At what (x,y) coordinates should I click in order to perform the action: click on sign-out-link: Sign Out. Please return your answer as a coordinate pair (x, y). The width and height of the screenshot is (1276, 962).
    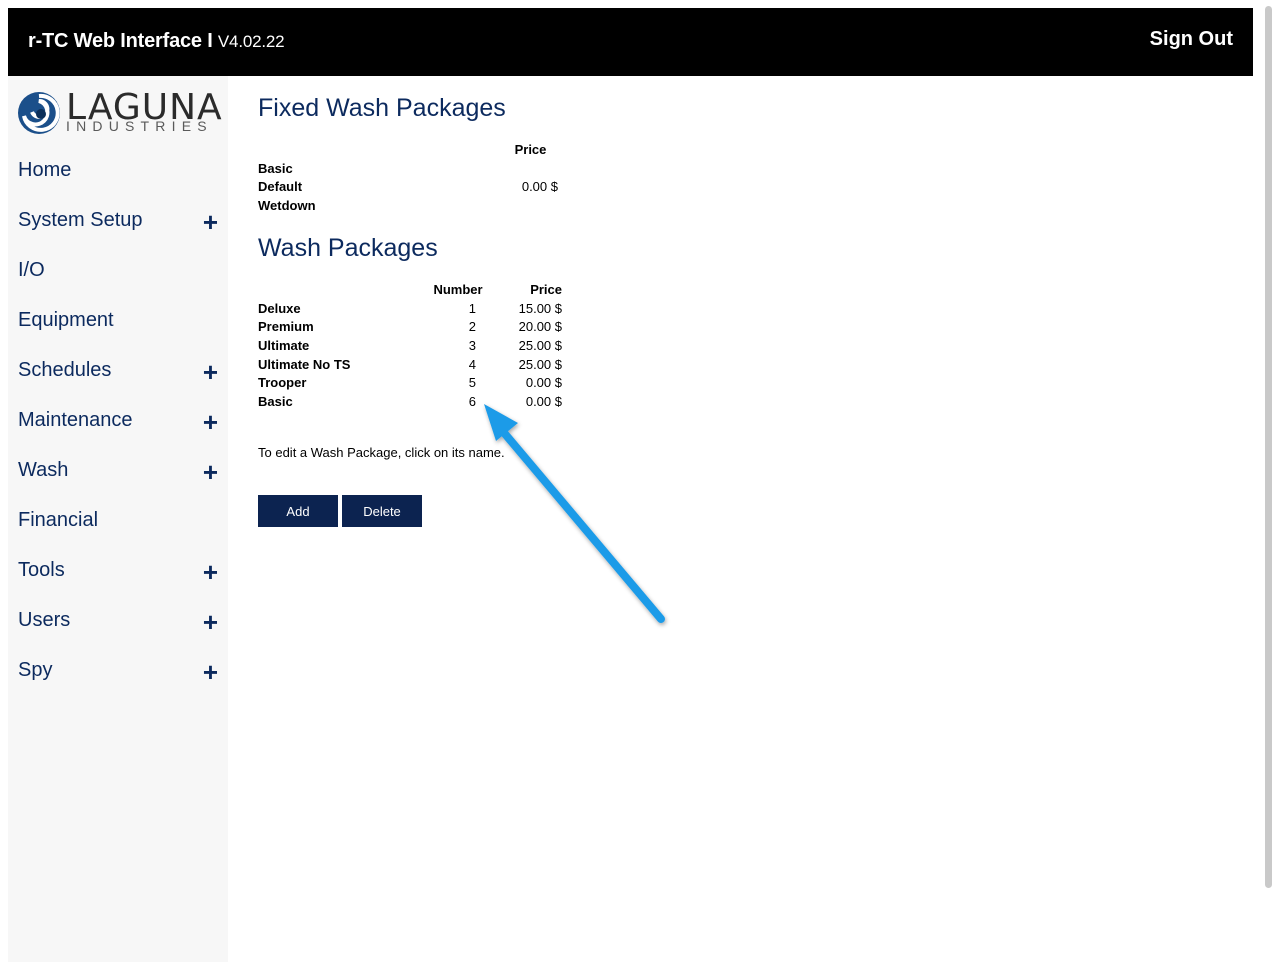
    Looking at the image, I should click on (1191, 39).